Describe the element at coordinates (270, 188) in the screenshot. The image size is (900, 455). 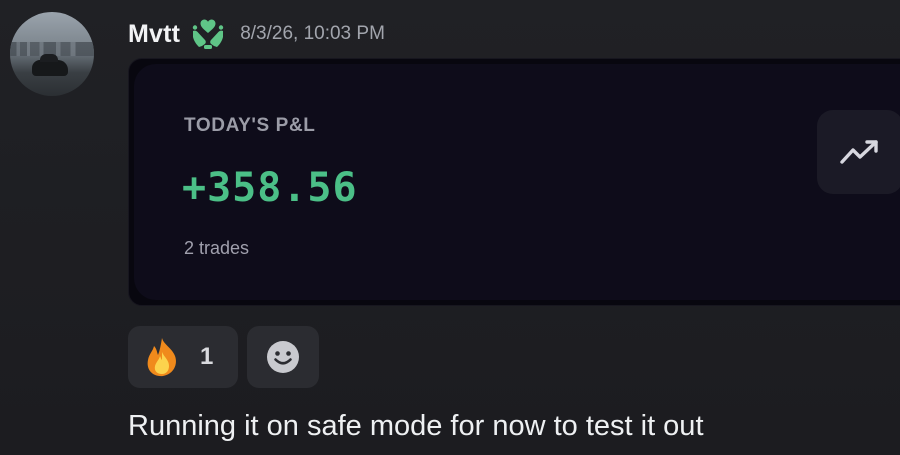
I see `pnl-value: +358.56` at that location.